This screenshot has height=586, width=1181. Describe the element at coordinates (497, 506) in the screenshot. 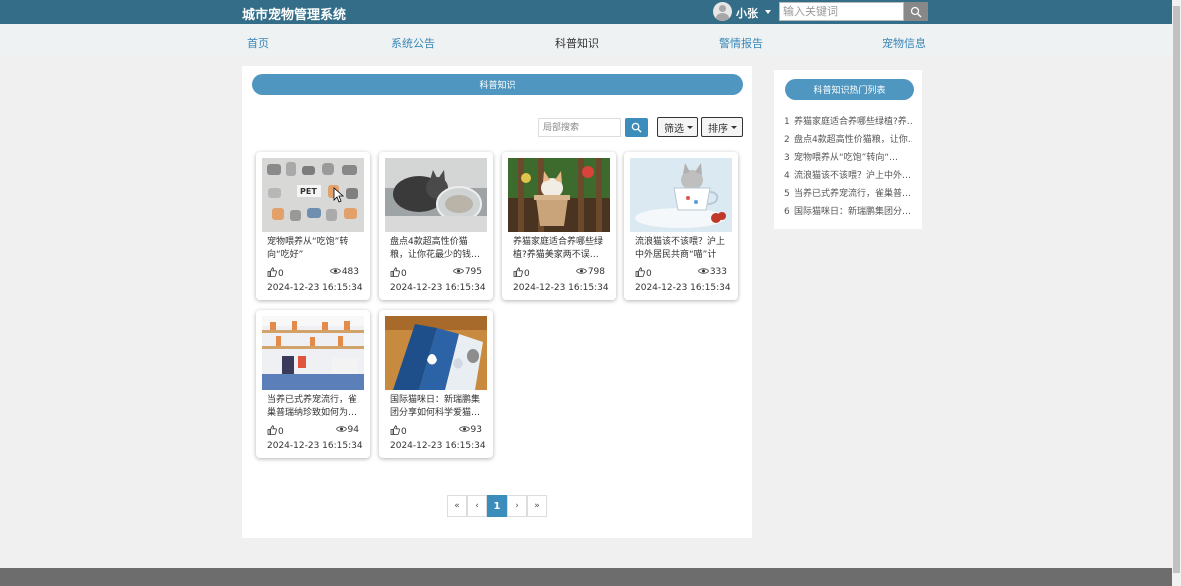

I see `pagination-current-page: 1` at that location.